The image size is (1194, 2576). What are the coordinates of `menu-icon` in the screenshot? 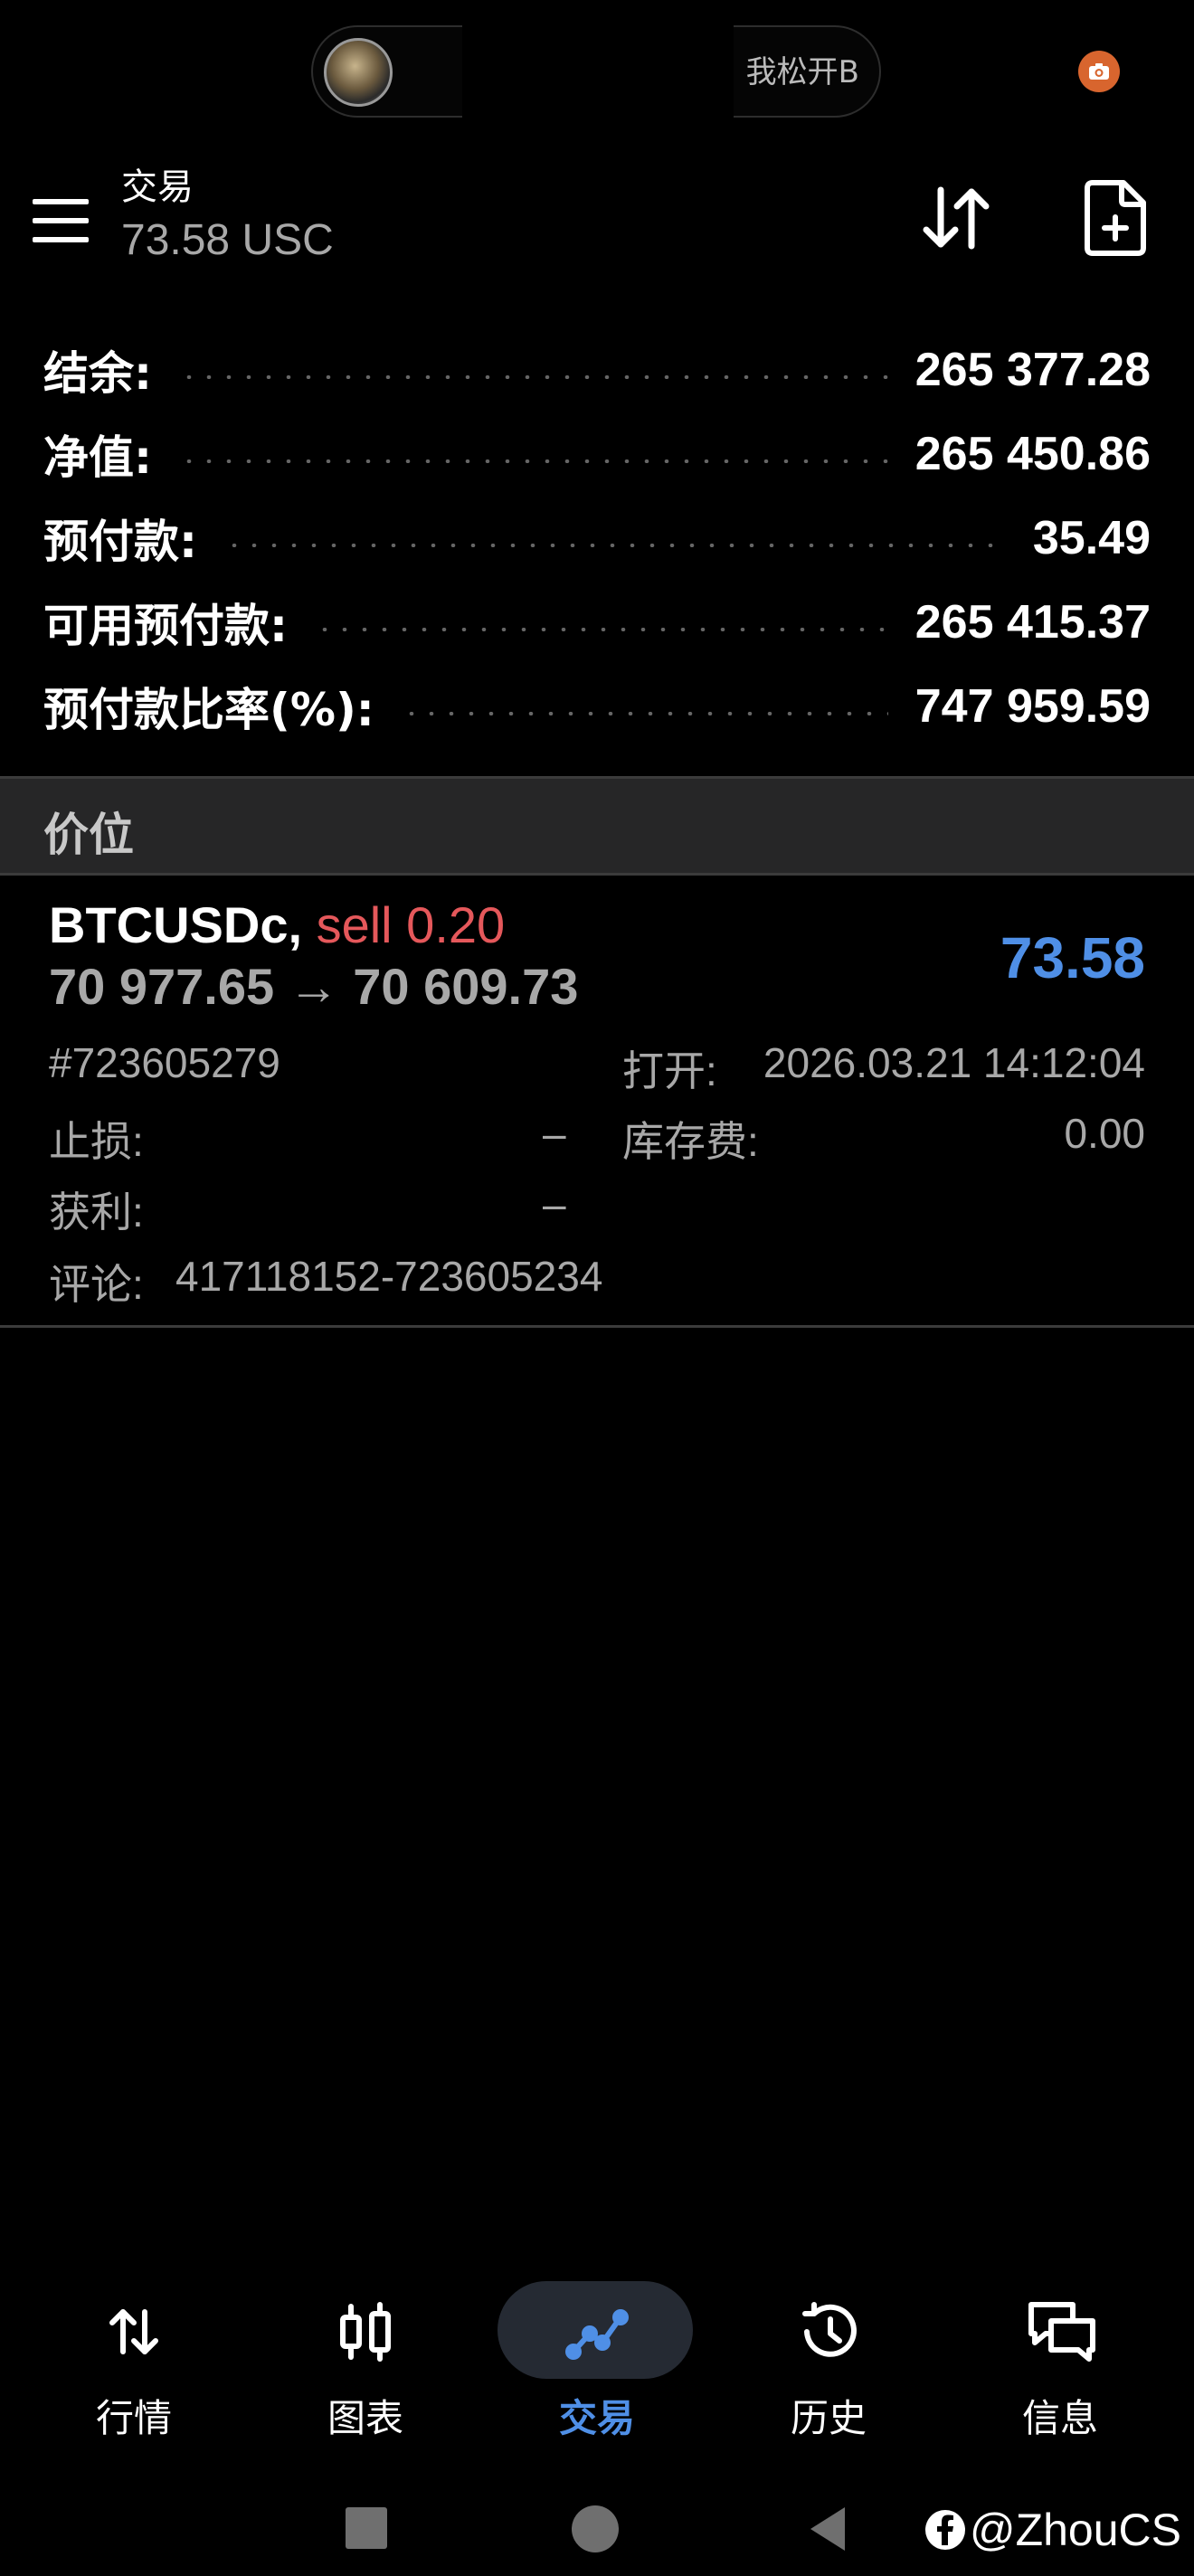 It's located at (61, 220).